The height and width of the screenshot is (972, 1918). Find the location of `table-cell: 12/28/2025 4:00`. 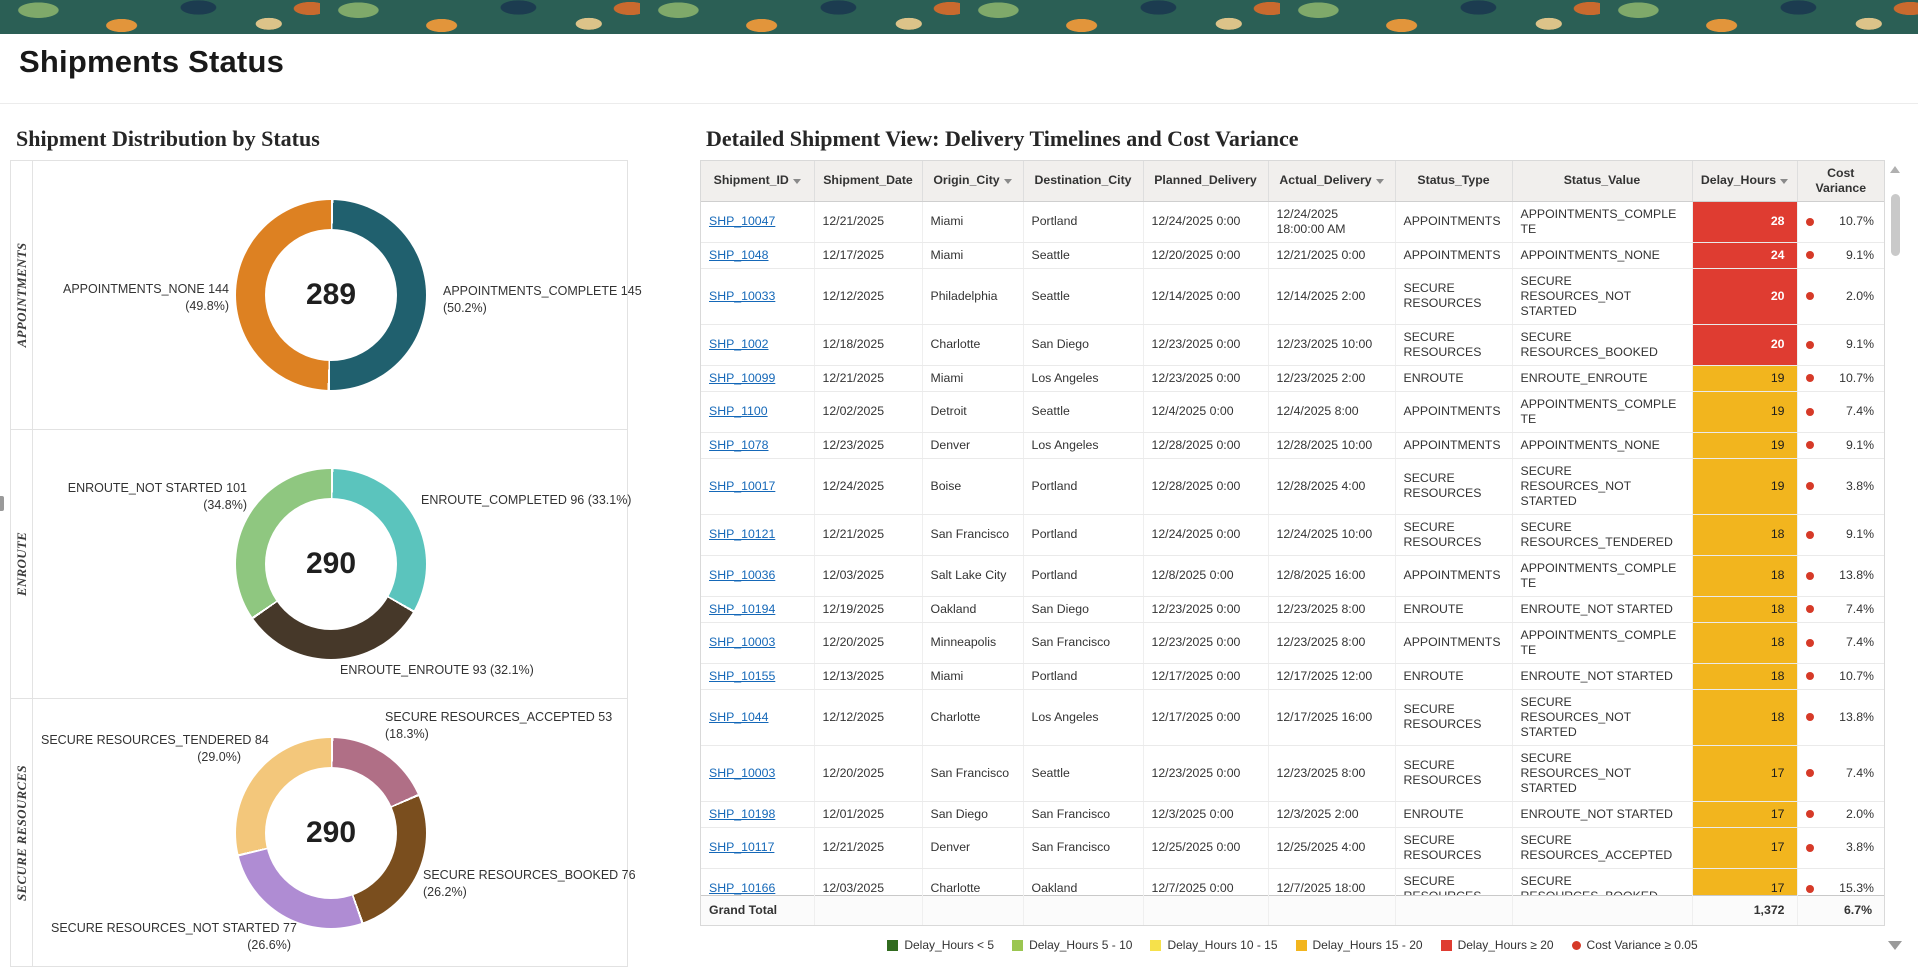

table-cell: 12/28/2025 4:00 is located at coordinates (1332, 486).